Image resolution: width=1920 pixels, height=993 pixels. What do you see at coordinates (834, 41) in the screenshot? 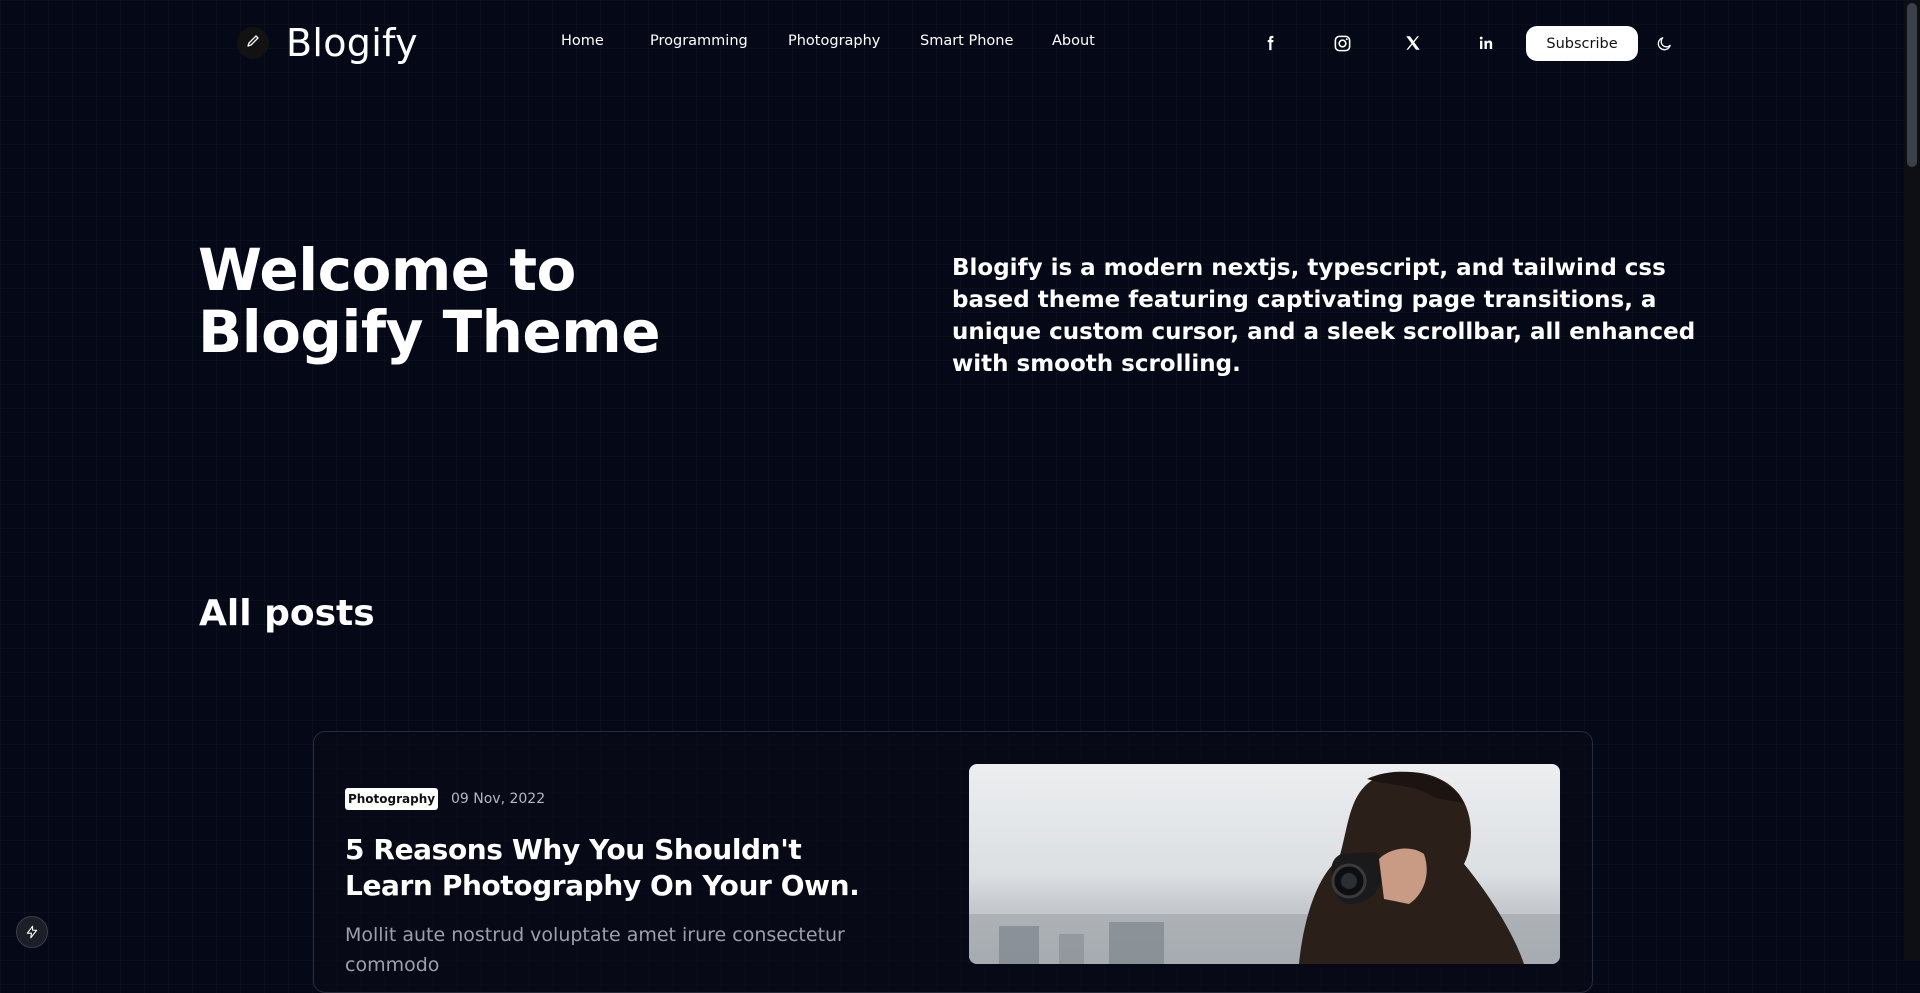
I see `nav-photography: Photography` at bounding box center [834, 41].